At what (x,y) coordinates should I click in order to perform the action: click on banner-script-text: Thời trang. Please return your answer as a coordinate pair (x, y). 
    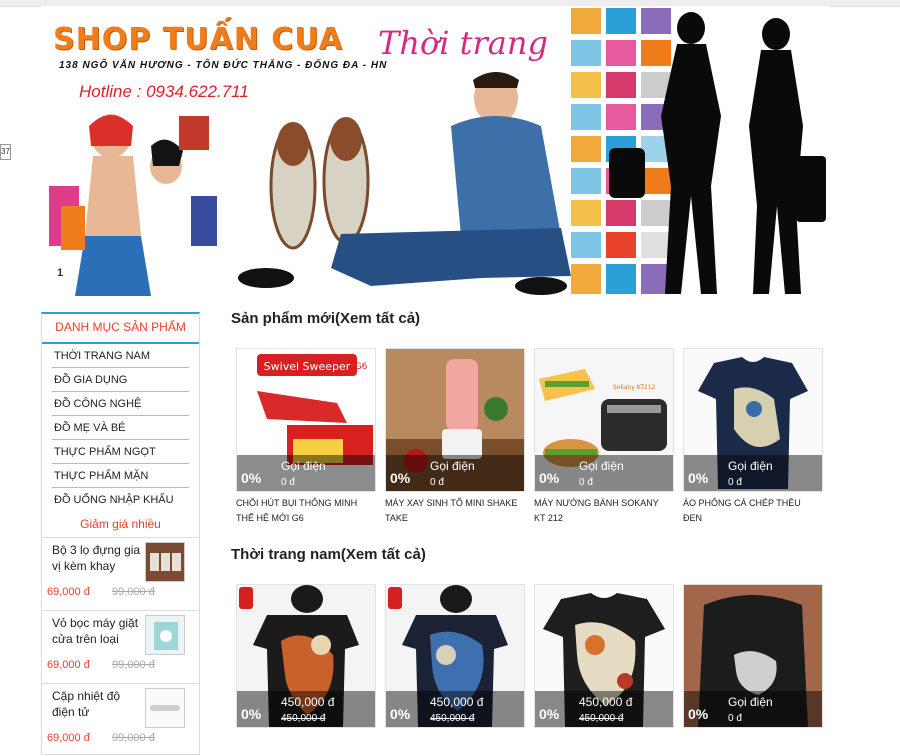
    Looking at the image, I should click on (463, 43).